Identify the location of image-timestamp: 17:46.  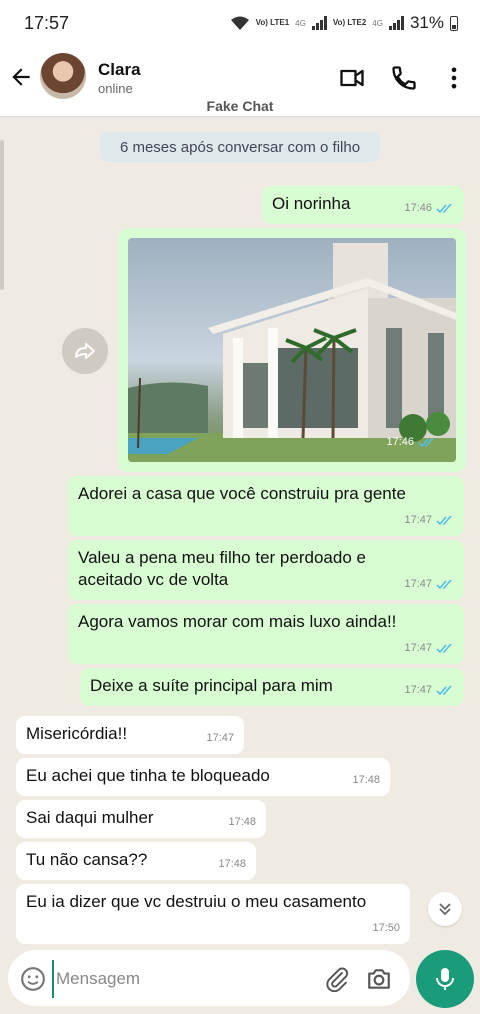
(411, 442).